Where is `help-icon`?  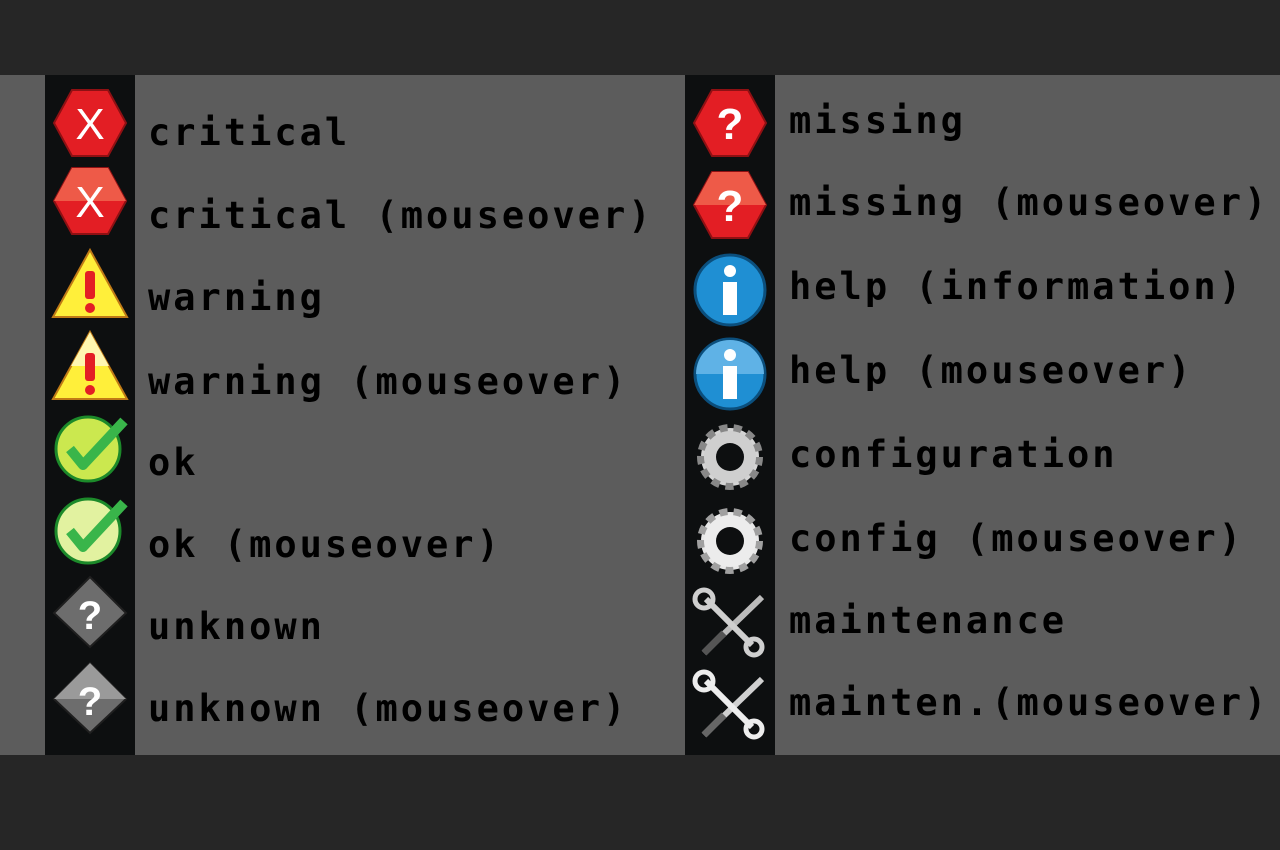 help-icon is located at coordinates (730, 289).